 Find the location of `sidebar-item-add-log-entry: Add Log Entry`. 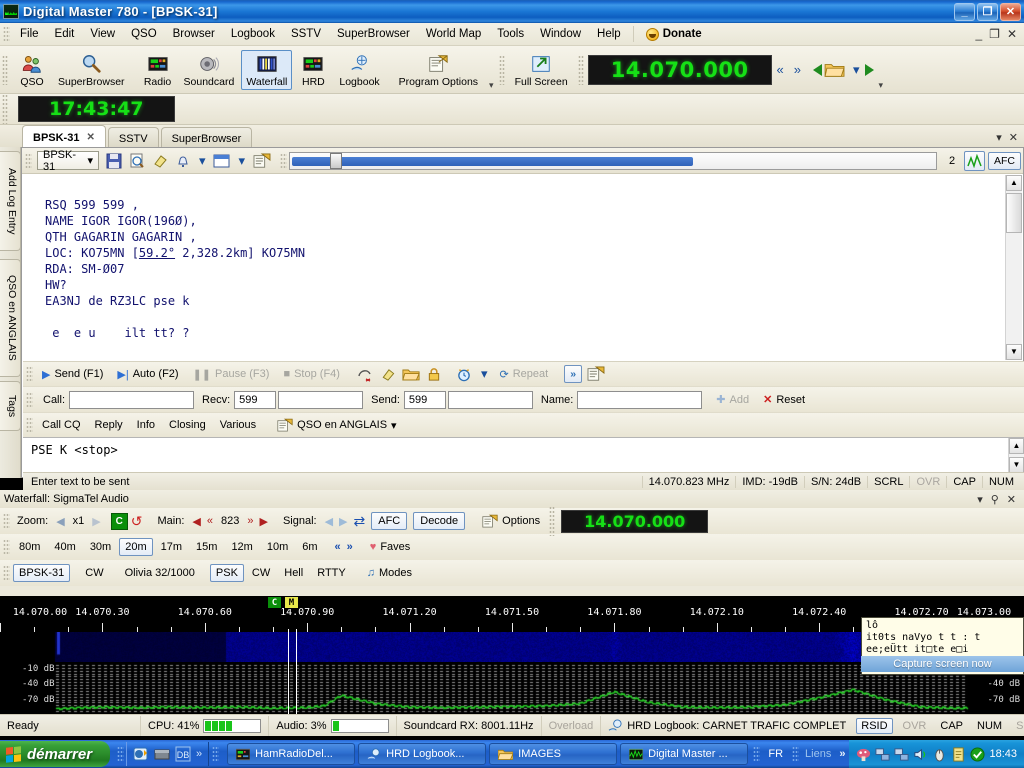

sidebar-item-add-log-entry: Add Log Entry is located at coordinates (10, 201).